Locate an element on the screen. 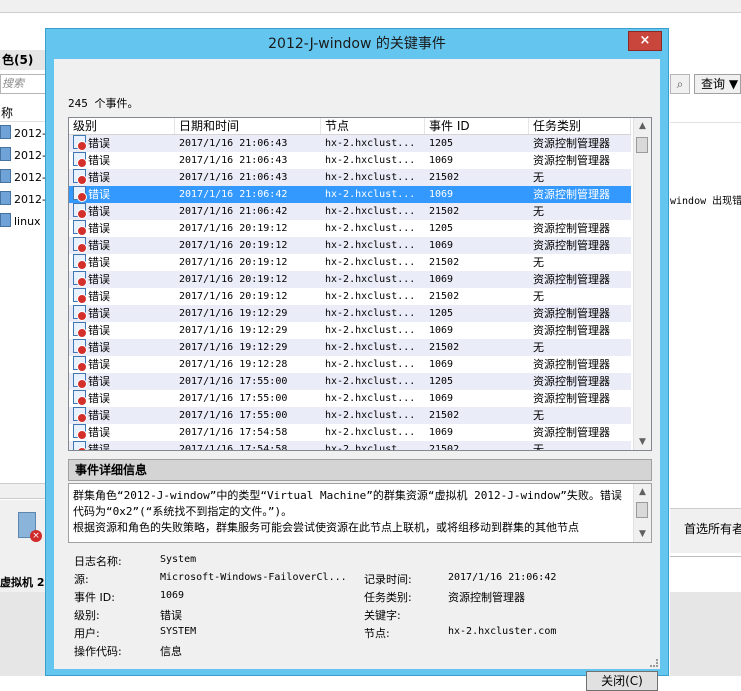  cell-event-id-text: 21502 is located at coordinates (444, 447).